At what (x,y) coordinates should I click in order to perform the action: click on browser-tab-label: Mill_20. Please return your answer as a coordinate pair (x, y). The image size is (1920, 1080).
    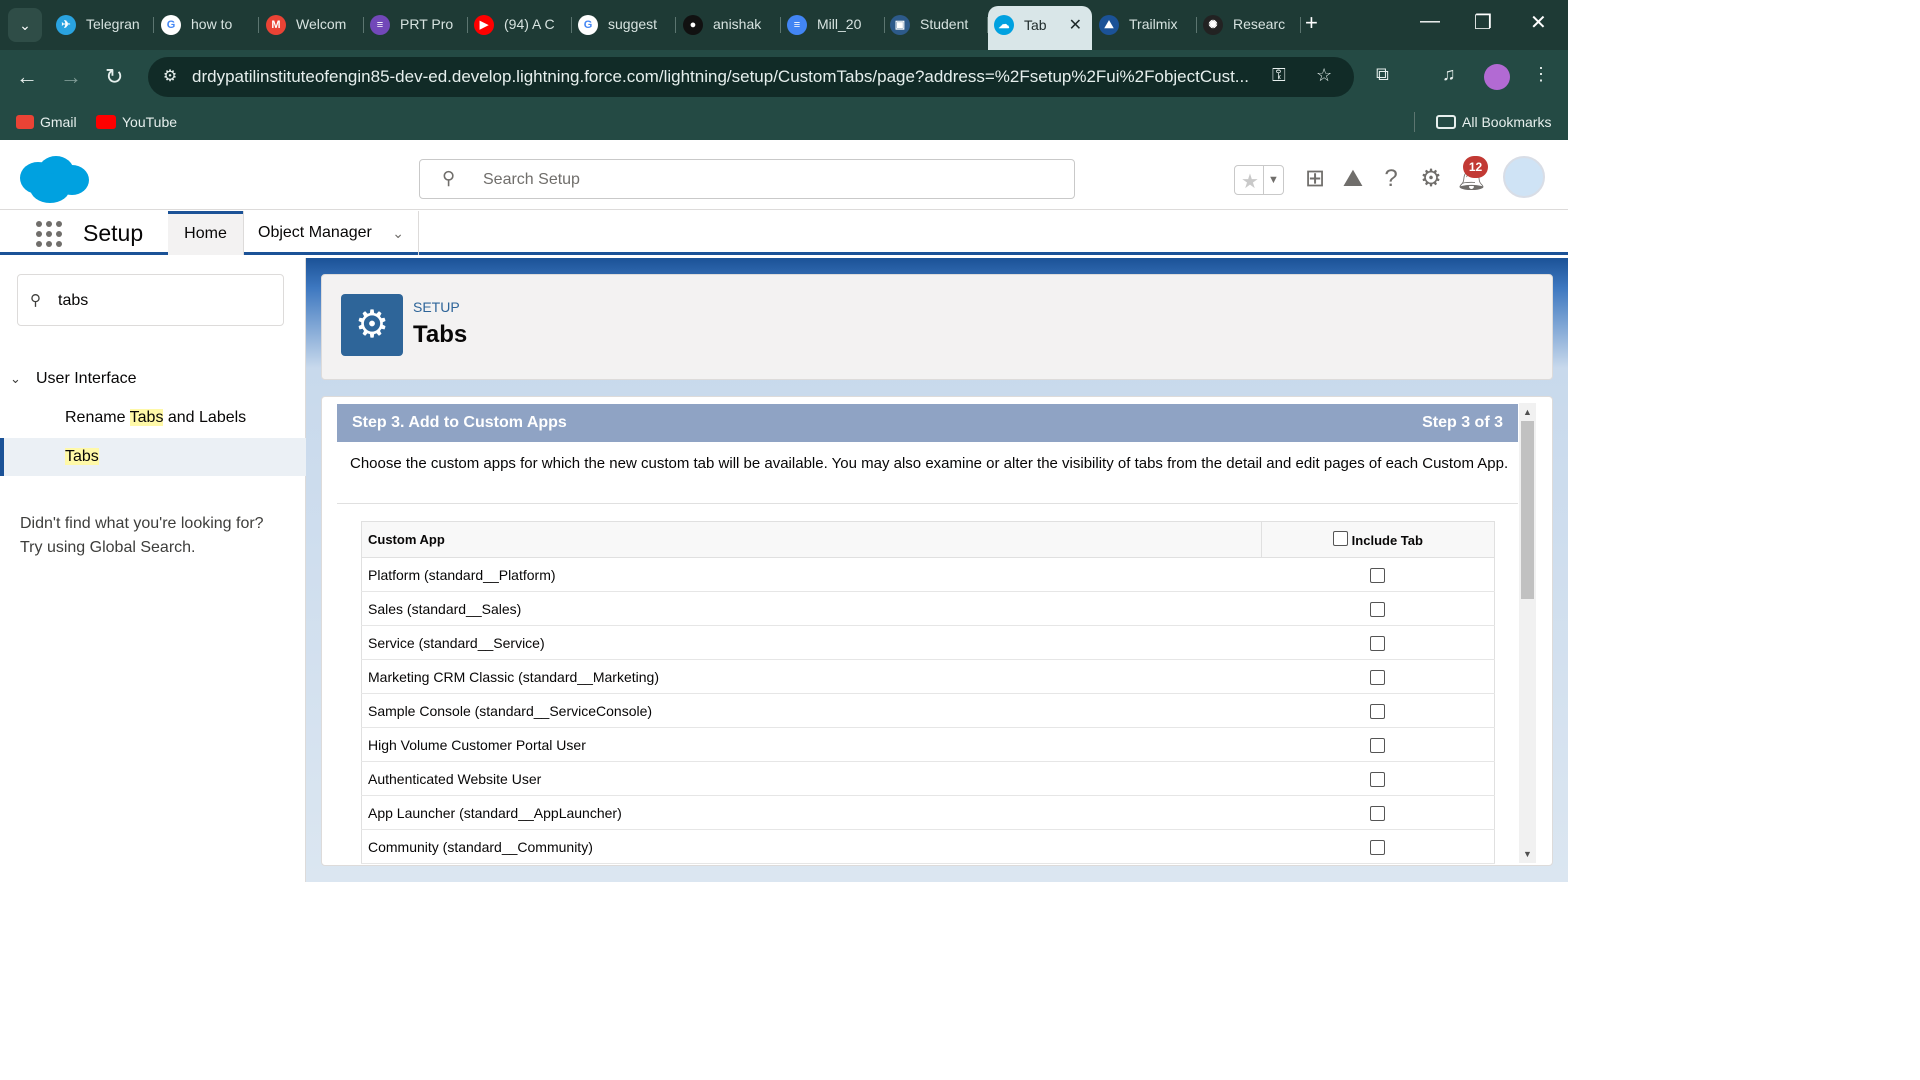
    Looking at the image, I should click on (839, 24).